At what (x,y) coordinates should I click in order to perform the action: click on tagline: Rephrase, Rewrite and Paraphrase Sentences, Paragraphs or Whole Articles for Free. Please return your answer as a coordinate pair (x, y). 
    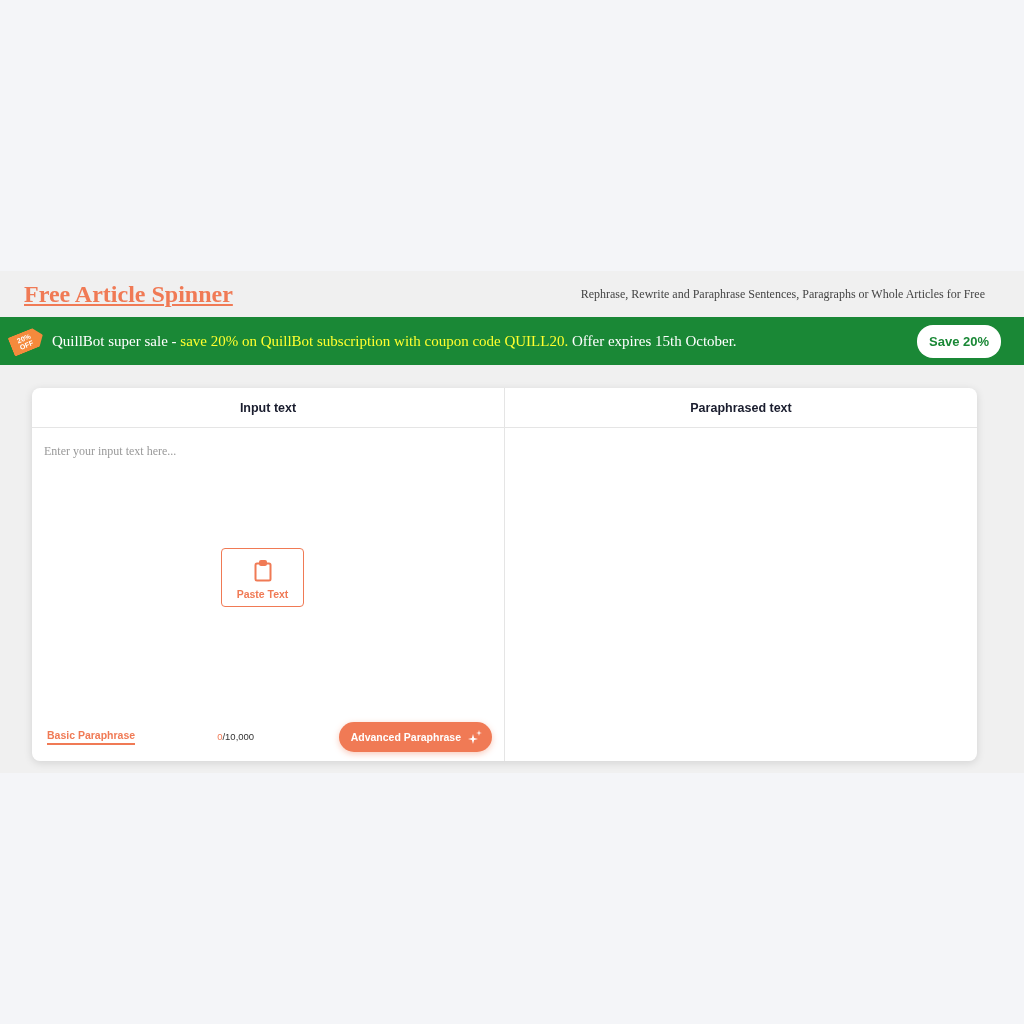
    Looking at the image, I should click on (782, 294).